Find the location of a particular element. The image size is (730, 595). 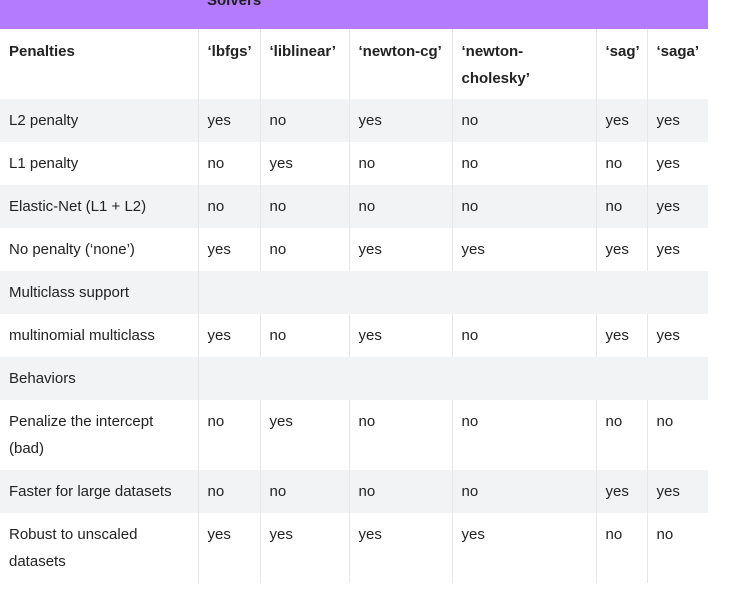

group-header-row: Solvers is located at coordinates (354, 14).